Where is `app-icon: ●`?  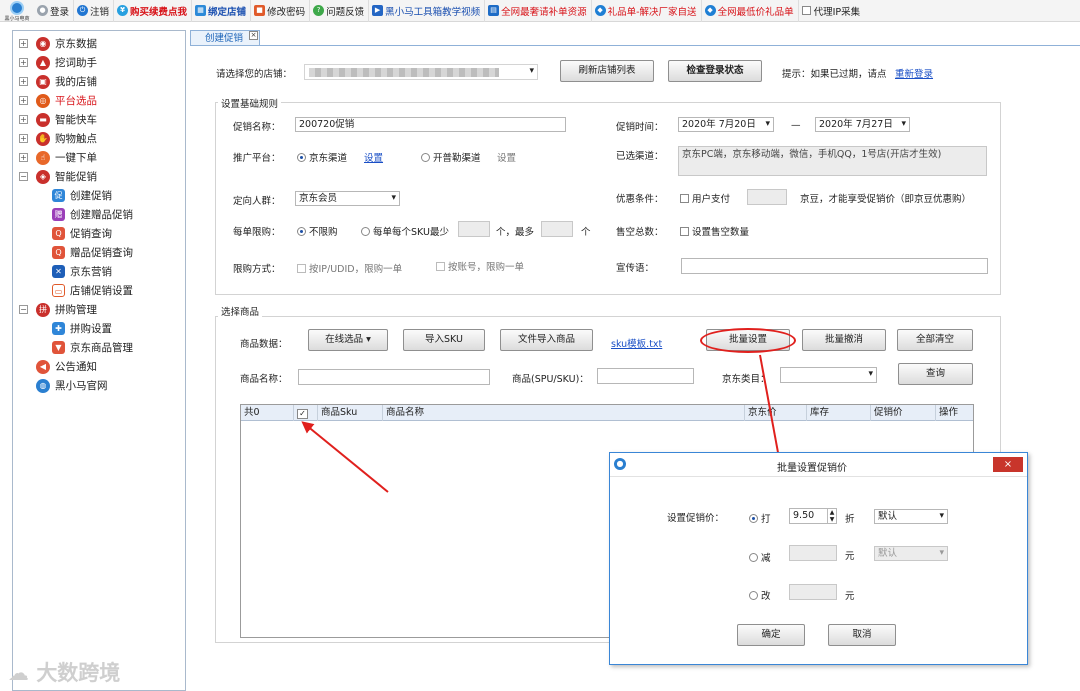 app-icon: ● is located at coordinates (620, 464).